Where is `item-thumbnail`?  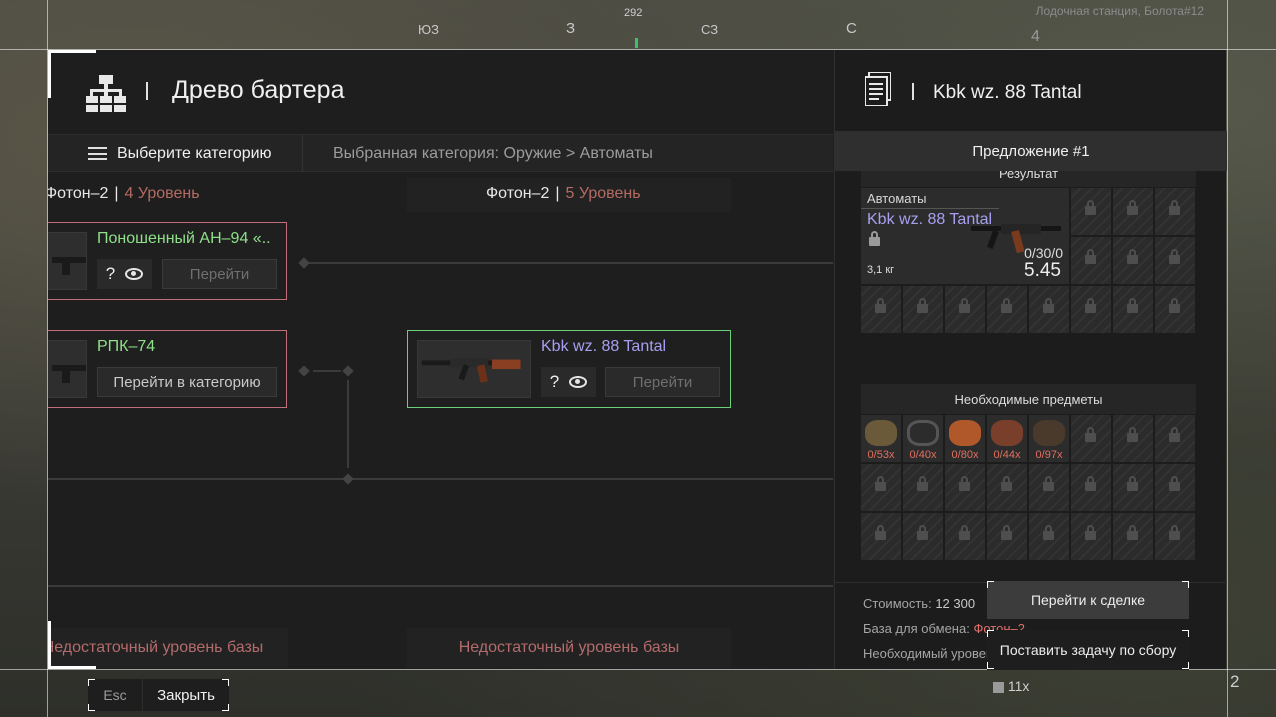
item-thumbnail is located at coordinates (67, 261).